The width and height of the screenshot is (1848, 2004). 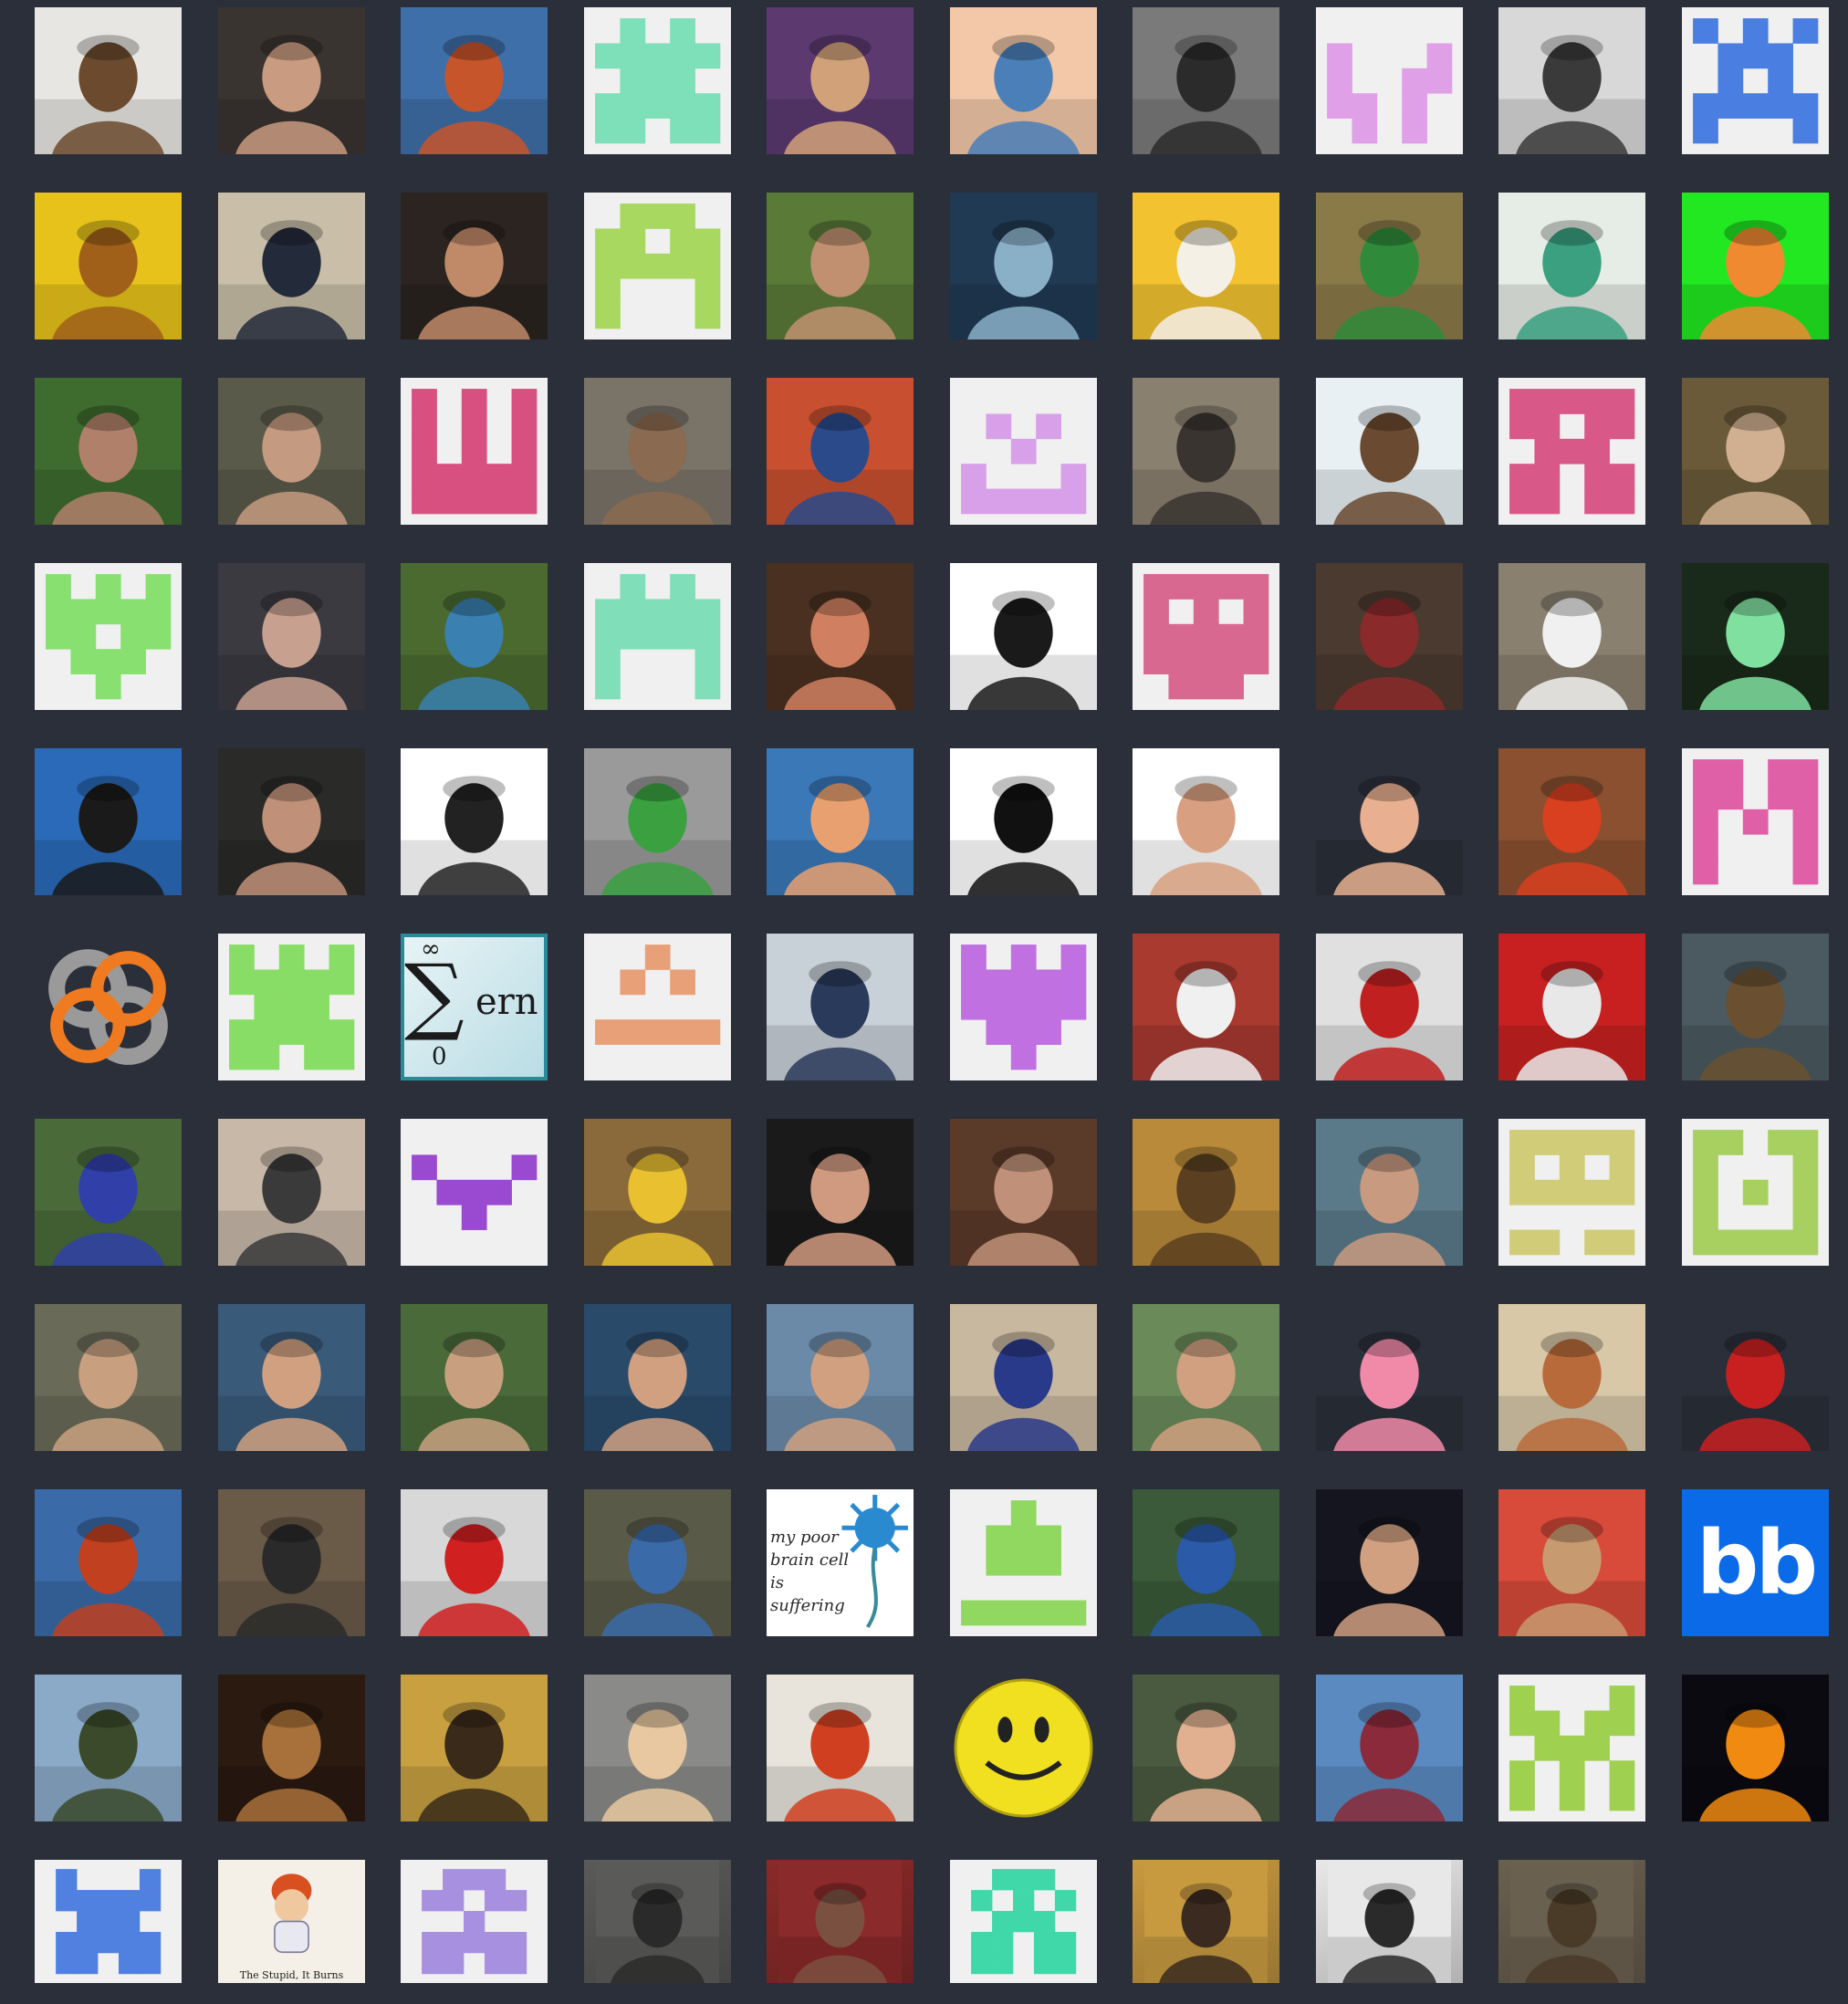 I want to click on avatar-pixel-zombie, so click(x=657, y=821).